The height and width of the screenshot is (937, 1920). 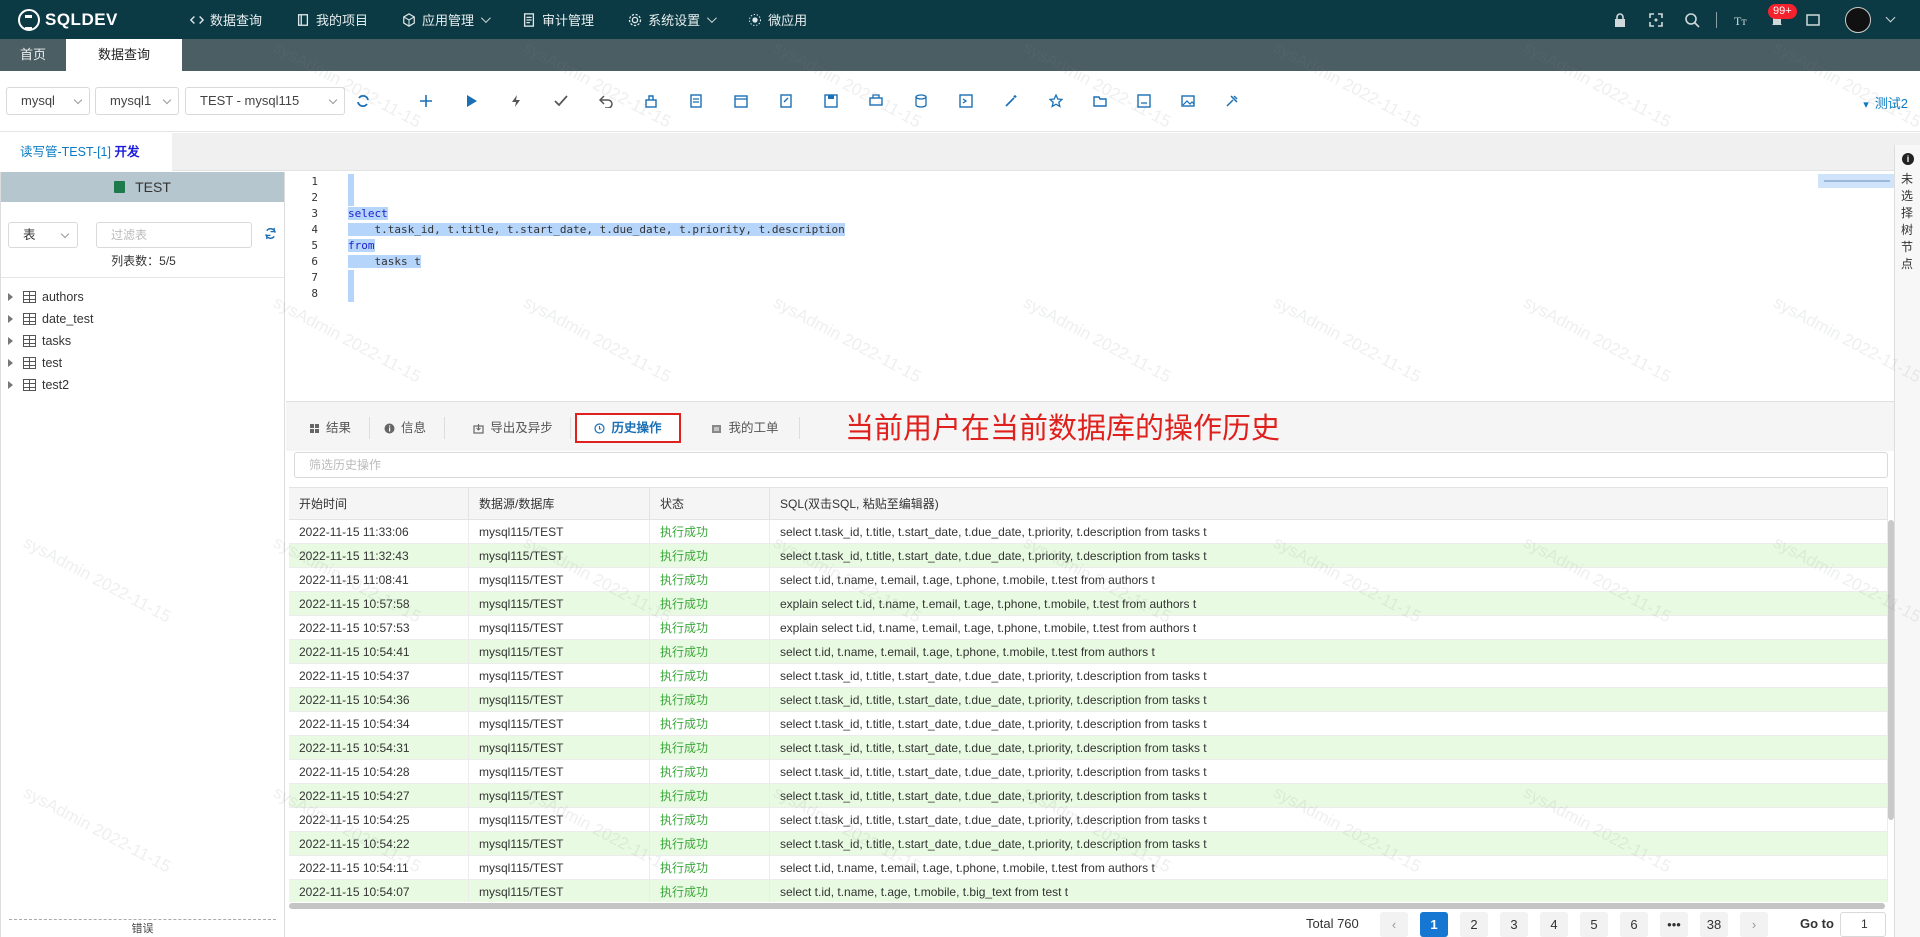 I want to click on nav-item-3: 审计管理, so click(x=558, y=19).